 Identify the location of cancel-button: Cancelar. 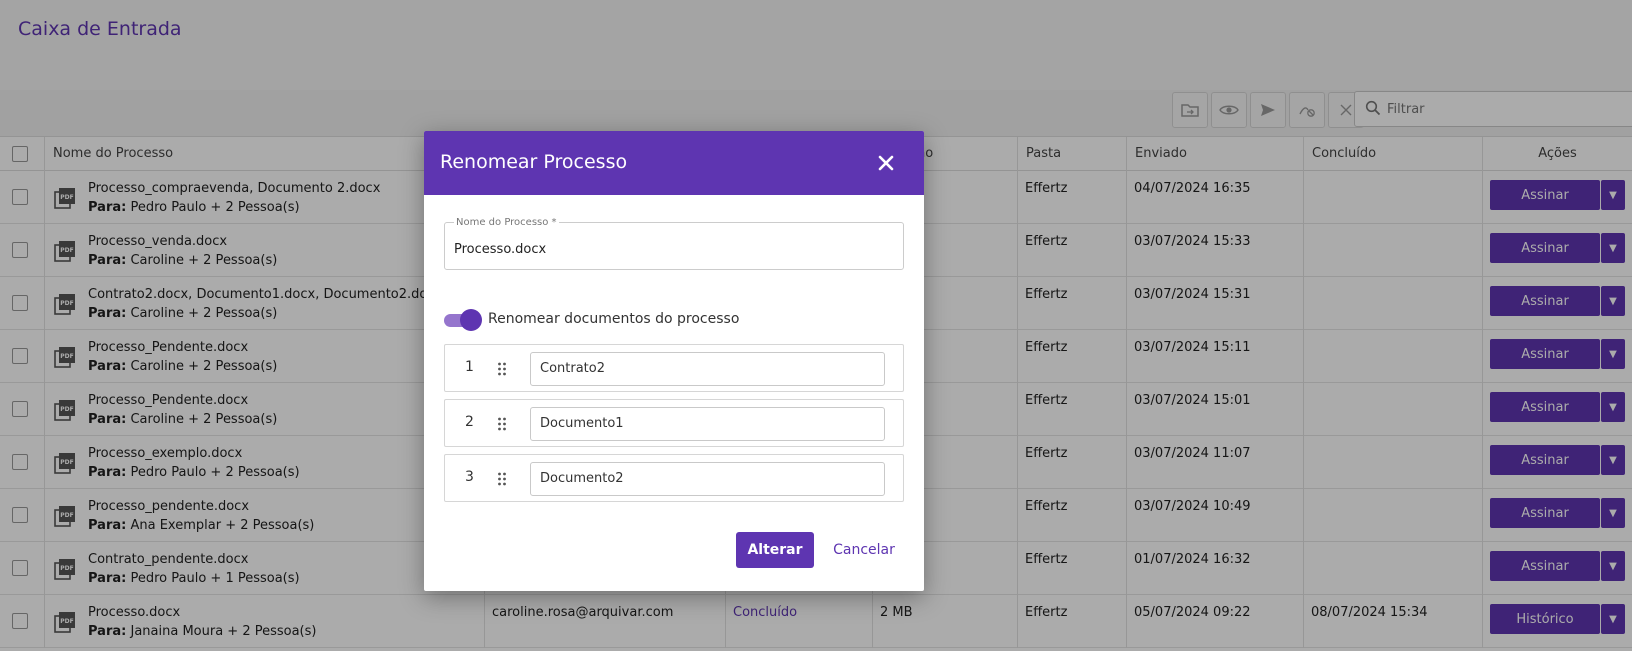
(864, 550).